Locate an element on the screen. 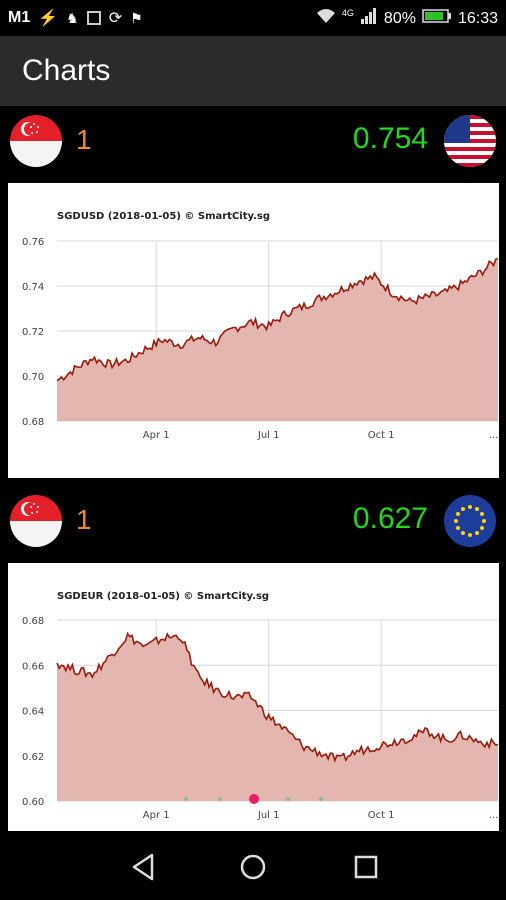 This screenshot has width=506, height=900. exchange-rate: 0.627 is located at coordinates (390, 518).